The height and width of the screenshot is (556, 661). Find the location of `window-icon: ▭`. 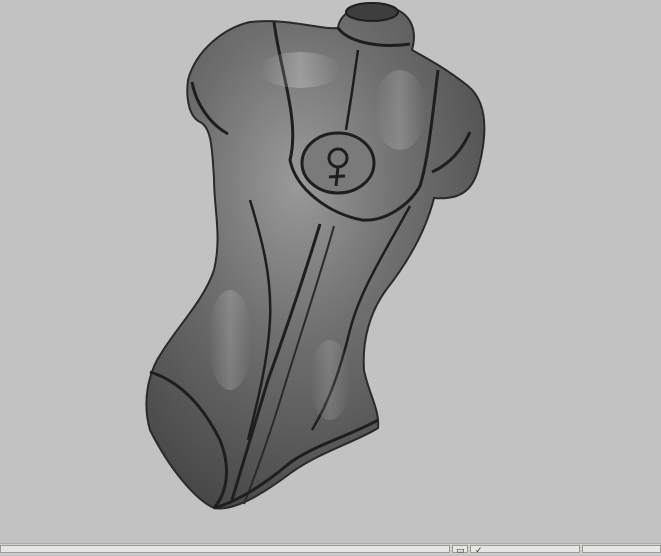

window-icon: ▭ is located at coordinates (460, 551).